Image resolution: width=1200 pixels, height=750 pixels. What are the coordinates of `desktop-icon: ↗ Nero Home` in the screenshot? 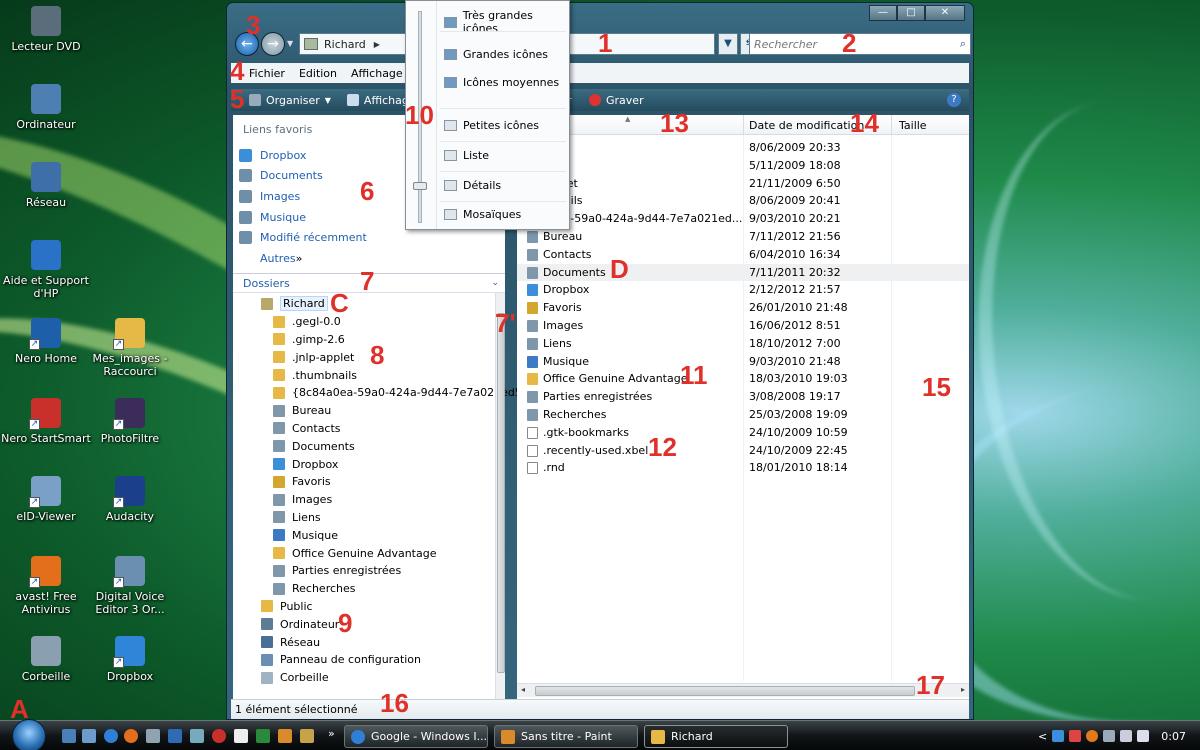 It's located at (46, 341).